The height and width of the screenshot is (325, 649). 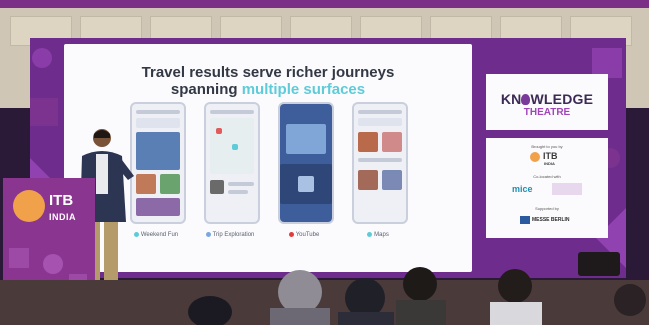 What do you see at coordinates (567, 189) in the screenshot?
I see `partner-travel-tech-logo` at bounding box center [567, 189].